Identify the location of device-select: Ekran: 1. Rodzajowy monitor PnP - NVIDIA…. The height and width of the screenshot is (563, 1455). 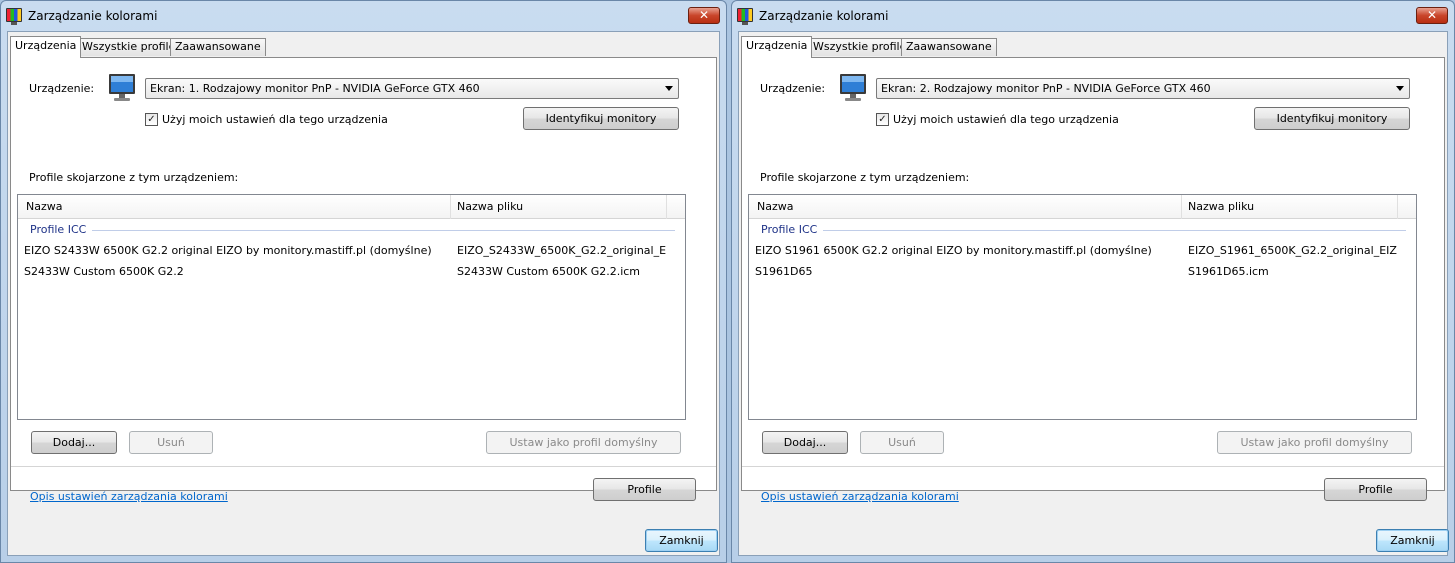
(412, 88).